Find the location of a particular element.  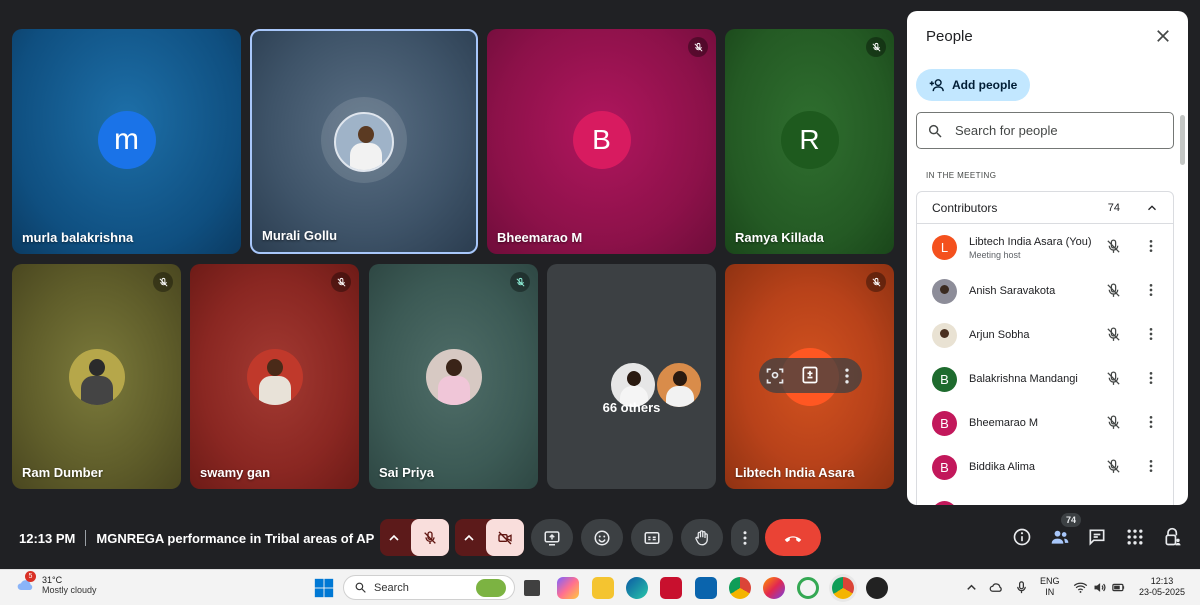

taskbar-search-label: Search is located at coordinates (391, 587).